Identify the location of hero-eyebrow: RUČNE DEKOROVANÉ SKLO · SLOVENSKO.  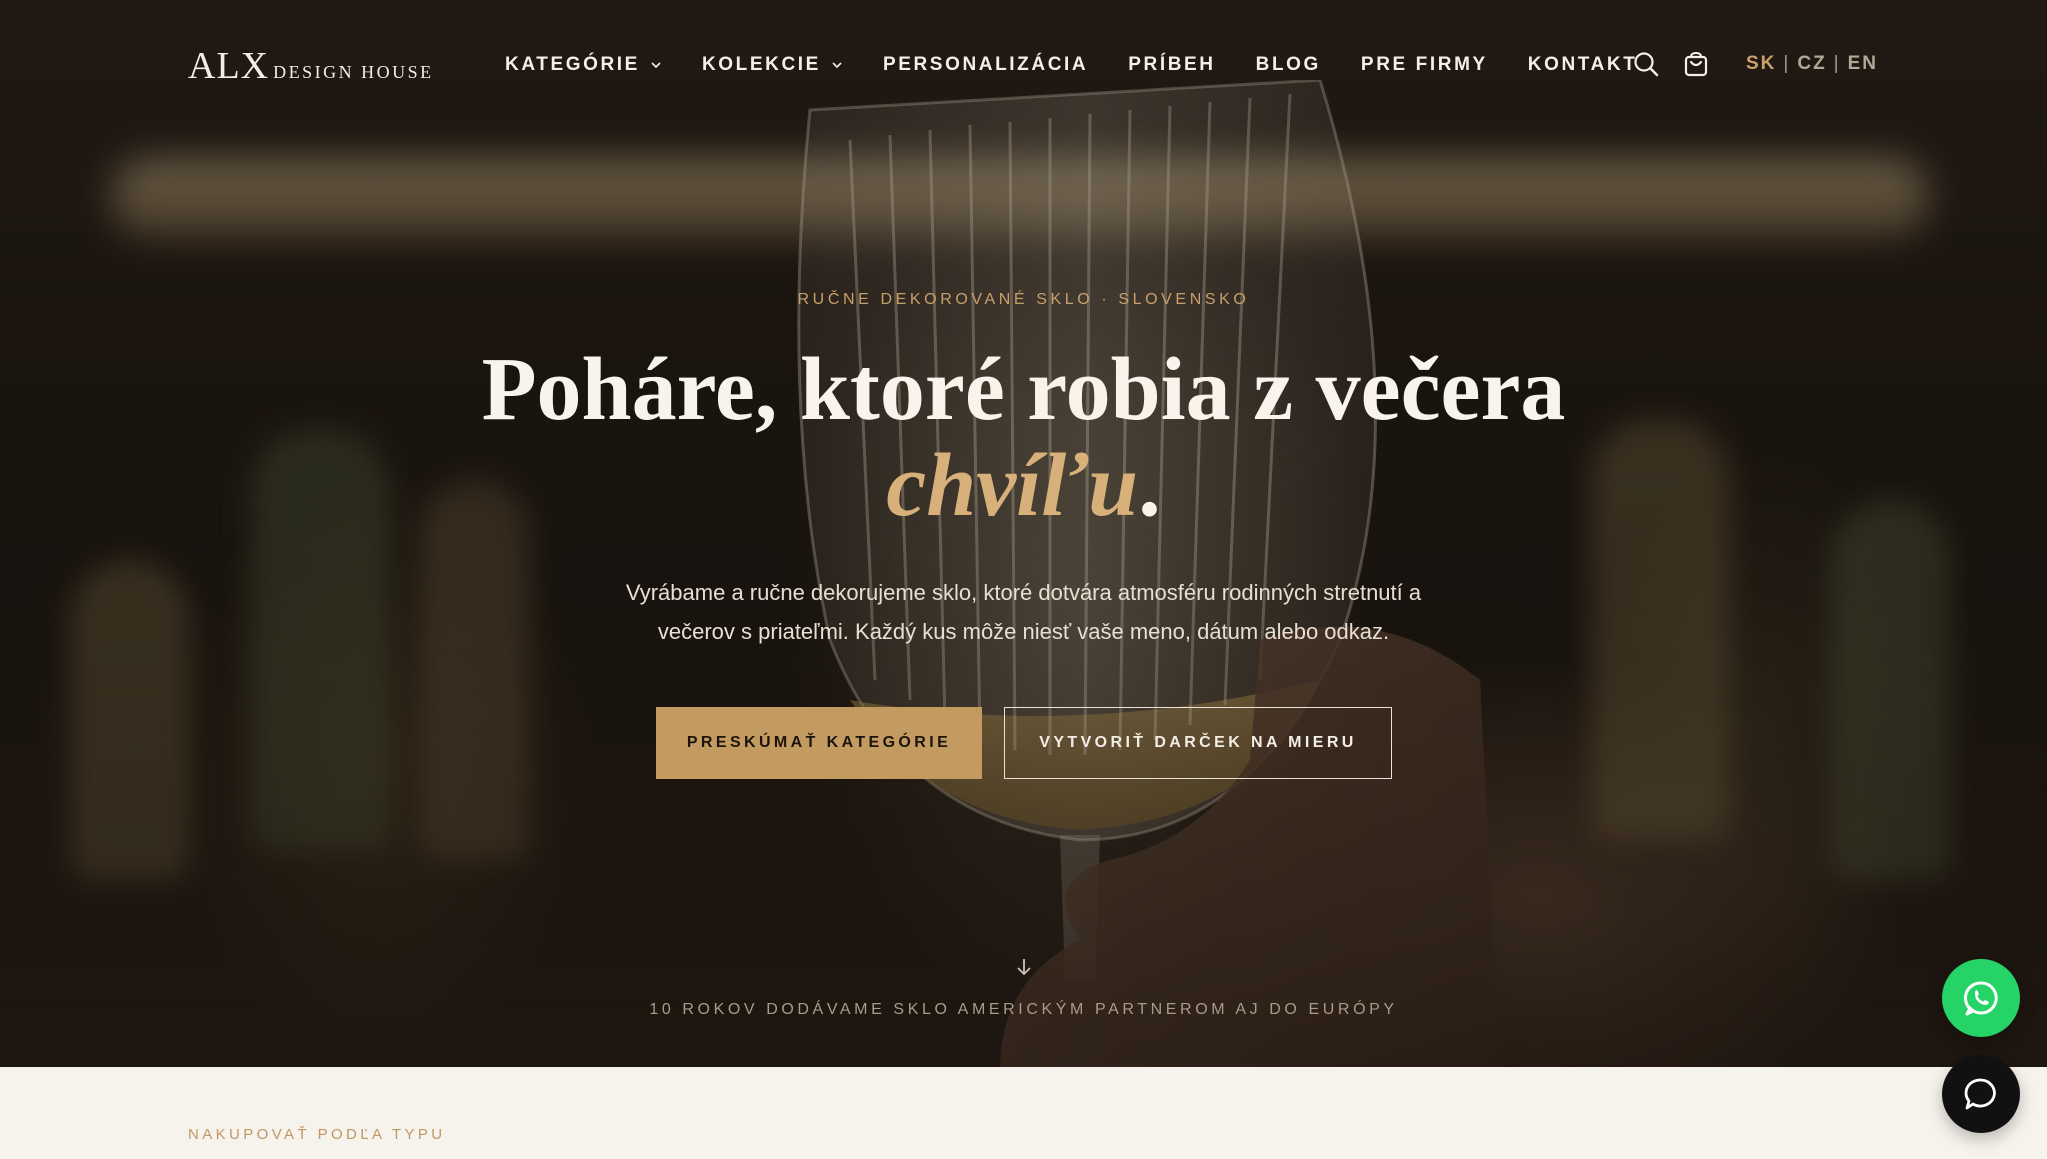
(1023, 299).